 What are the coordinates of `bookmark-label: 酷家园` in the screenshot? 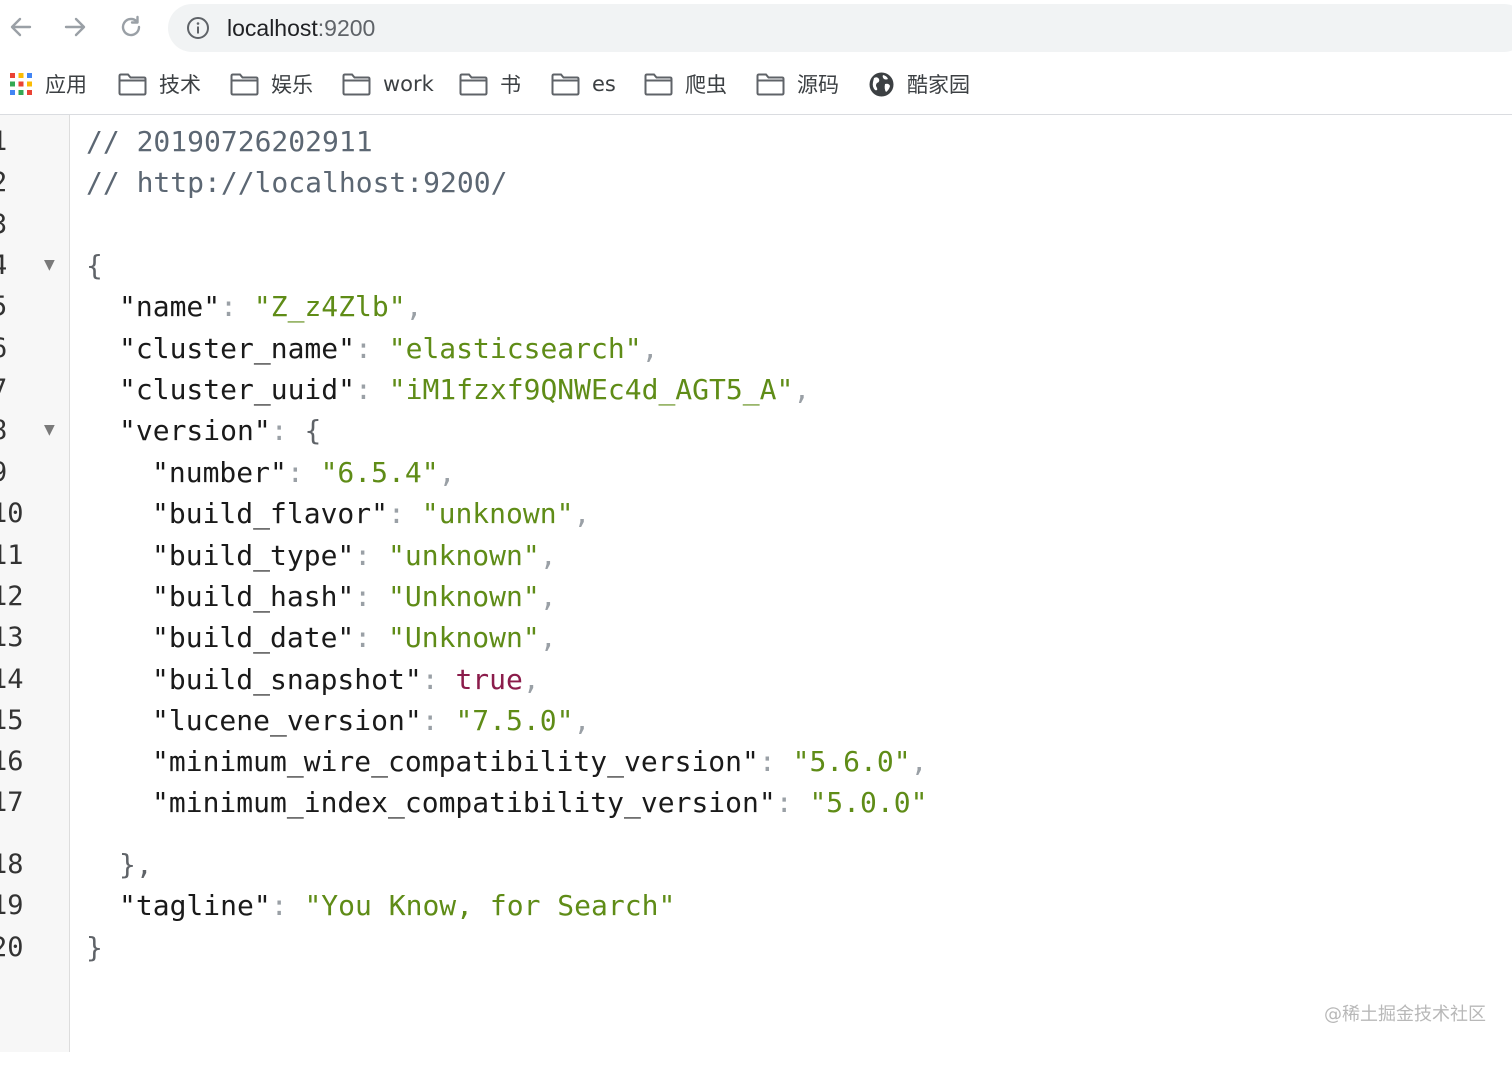 It's located at (938, 85).